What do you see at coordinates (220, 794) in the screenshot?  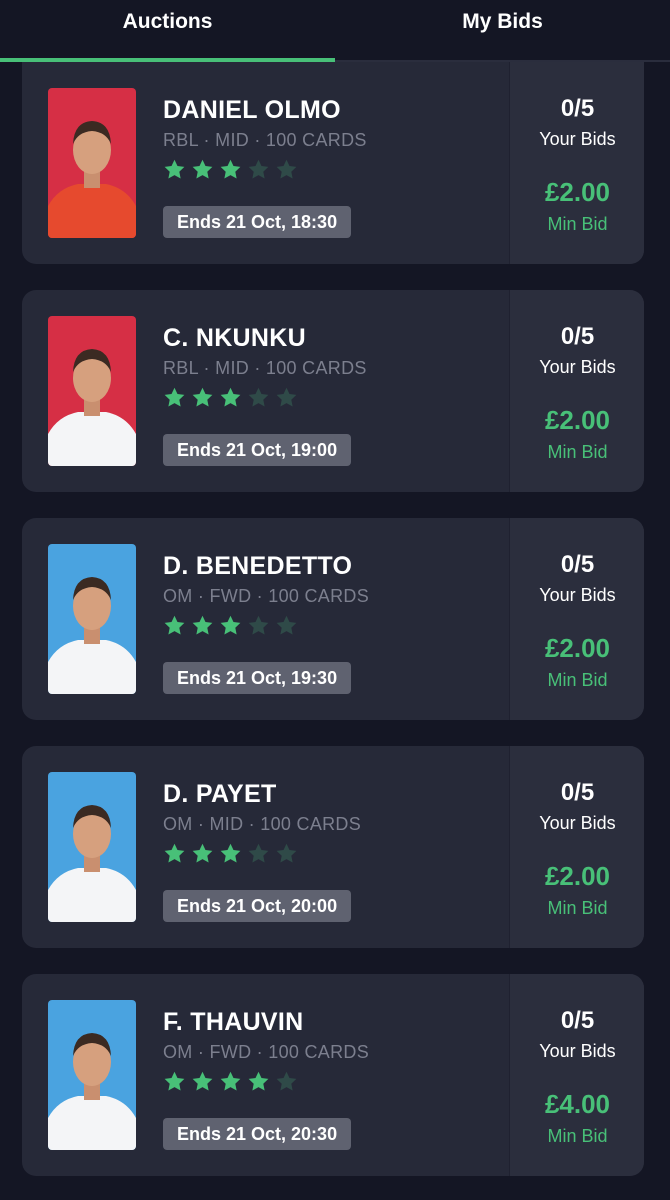 I see `player-name: D. PAYET` at bounding box center [220, 794].